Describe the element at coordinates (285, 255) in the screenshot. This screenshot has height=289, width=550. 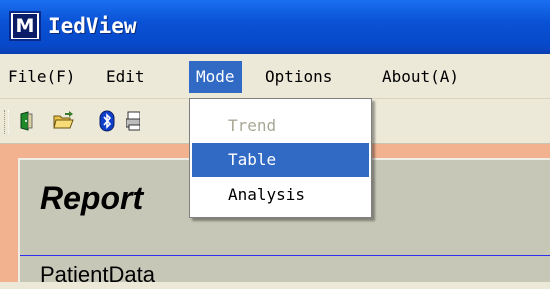
I see `divider-line` at that location.